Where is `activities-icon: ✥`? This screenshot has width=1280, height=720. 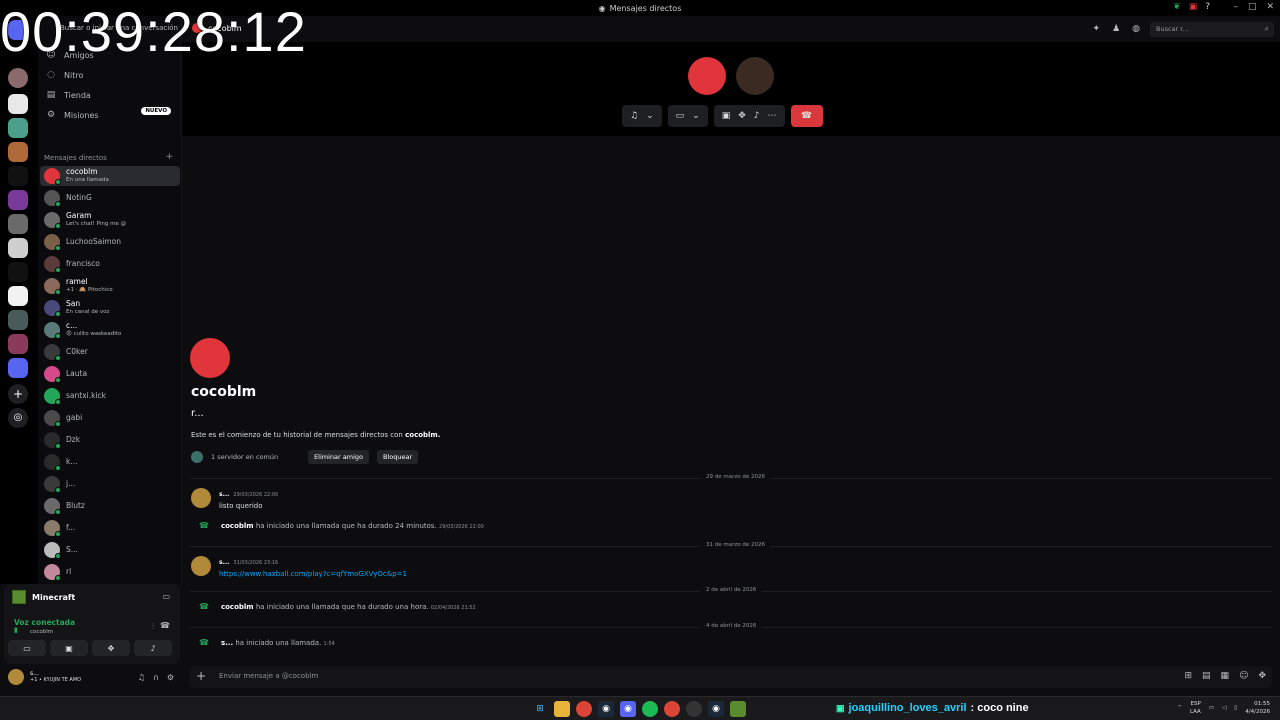
activities-icon: ✥ is located at coordinates (742, 116).